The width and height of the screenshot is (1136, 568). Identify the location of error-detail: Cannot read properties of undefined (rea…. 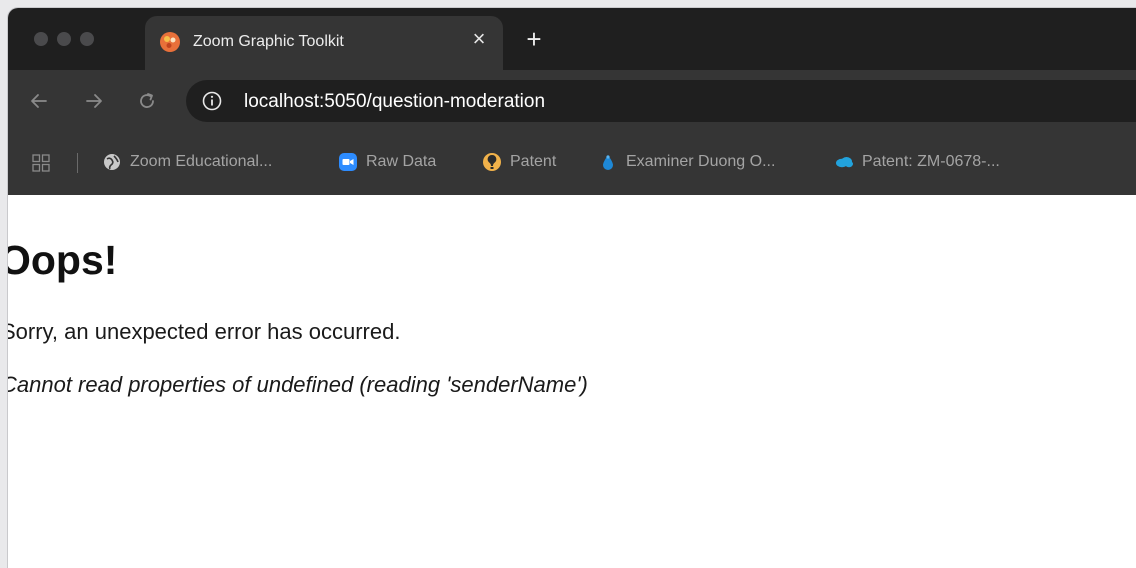
(298, 384).